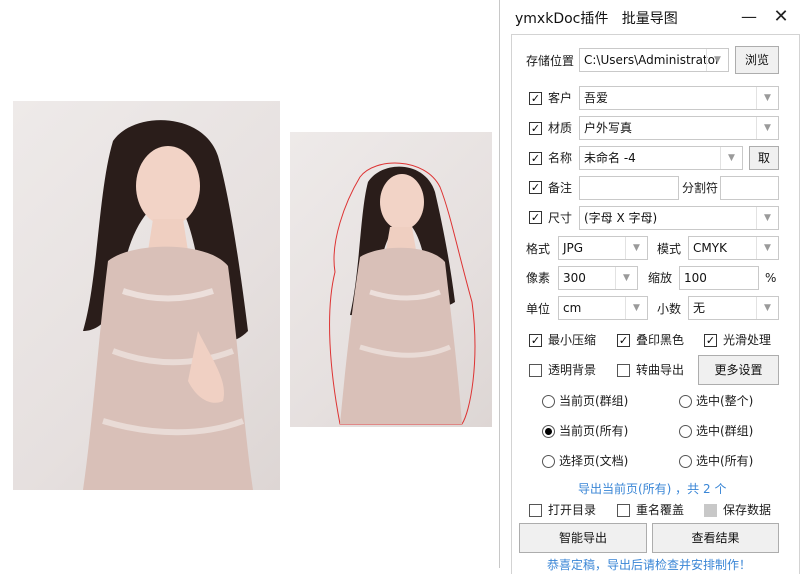 The height and width of the screenshot is (574, 810). I want to click on radio-selected-all-label: 选中(所有), so click(725, 461).